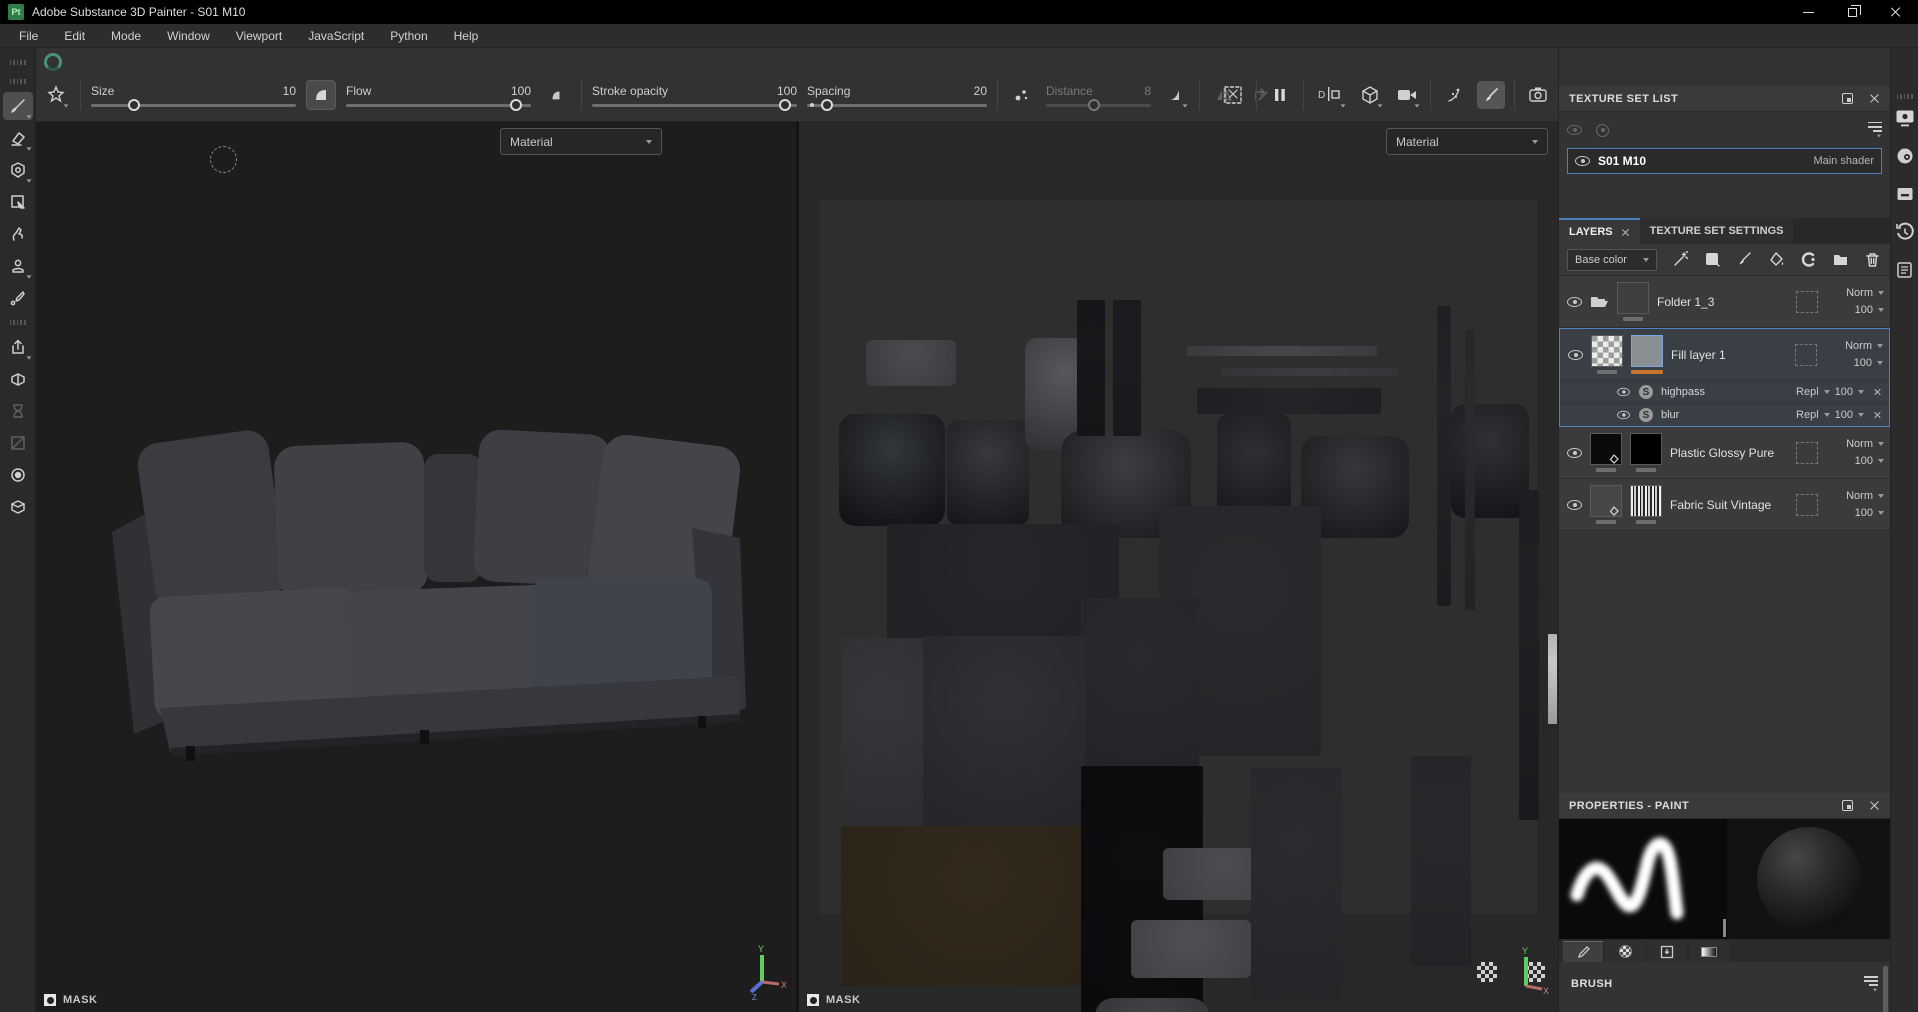 This screenshot has height=1012, width=1918. Describe the element at coordinates (1844, 392) in the screenshot. I see `effect-opacity-select: 100` at that location.